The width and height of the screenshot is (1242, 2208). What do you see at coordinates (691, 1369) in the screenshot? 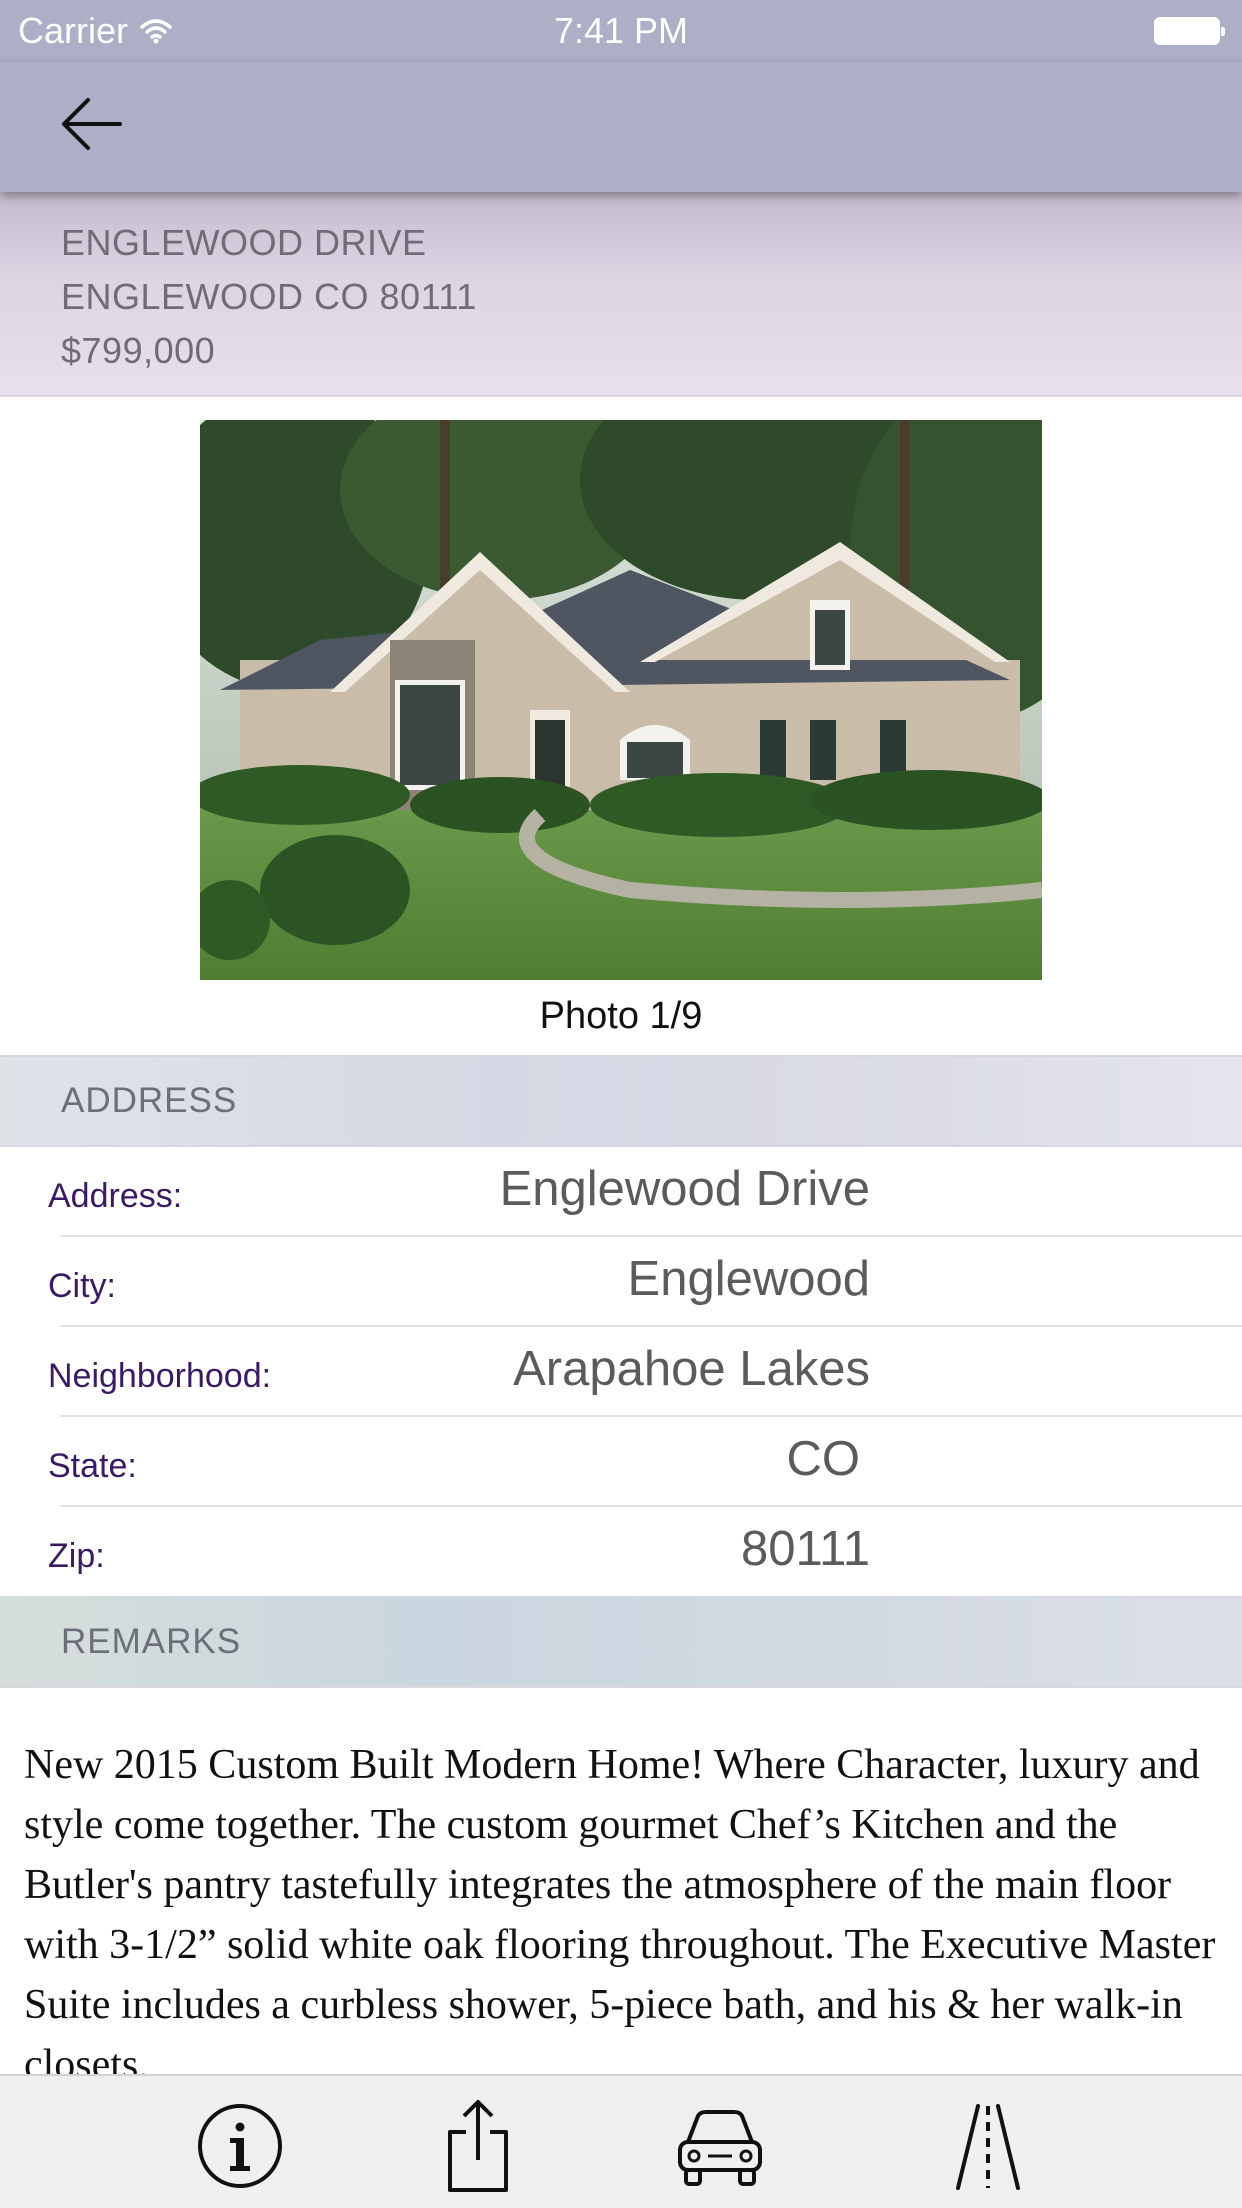
I see `neighborhood-value: Arapahoe Lakes` at bounding box center [691, 1369].